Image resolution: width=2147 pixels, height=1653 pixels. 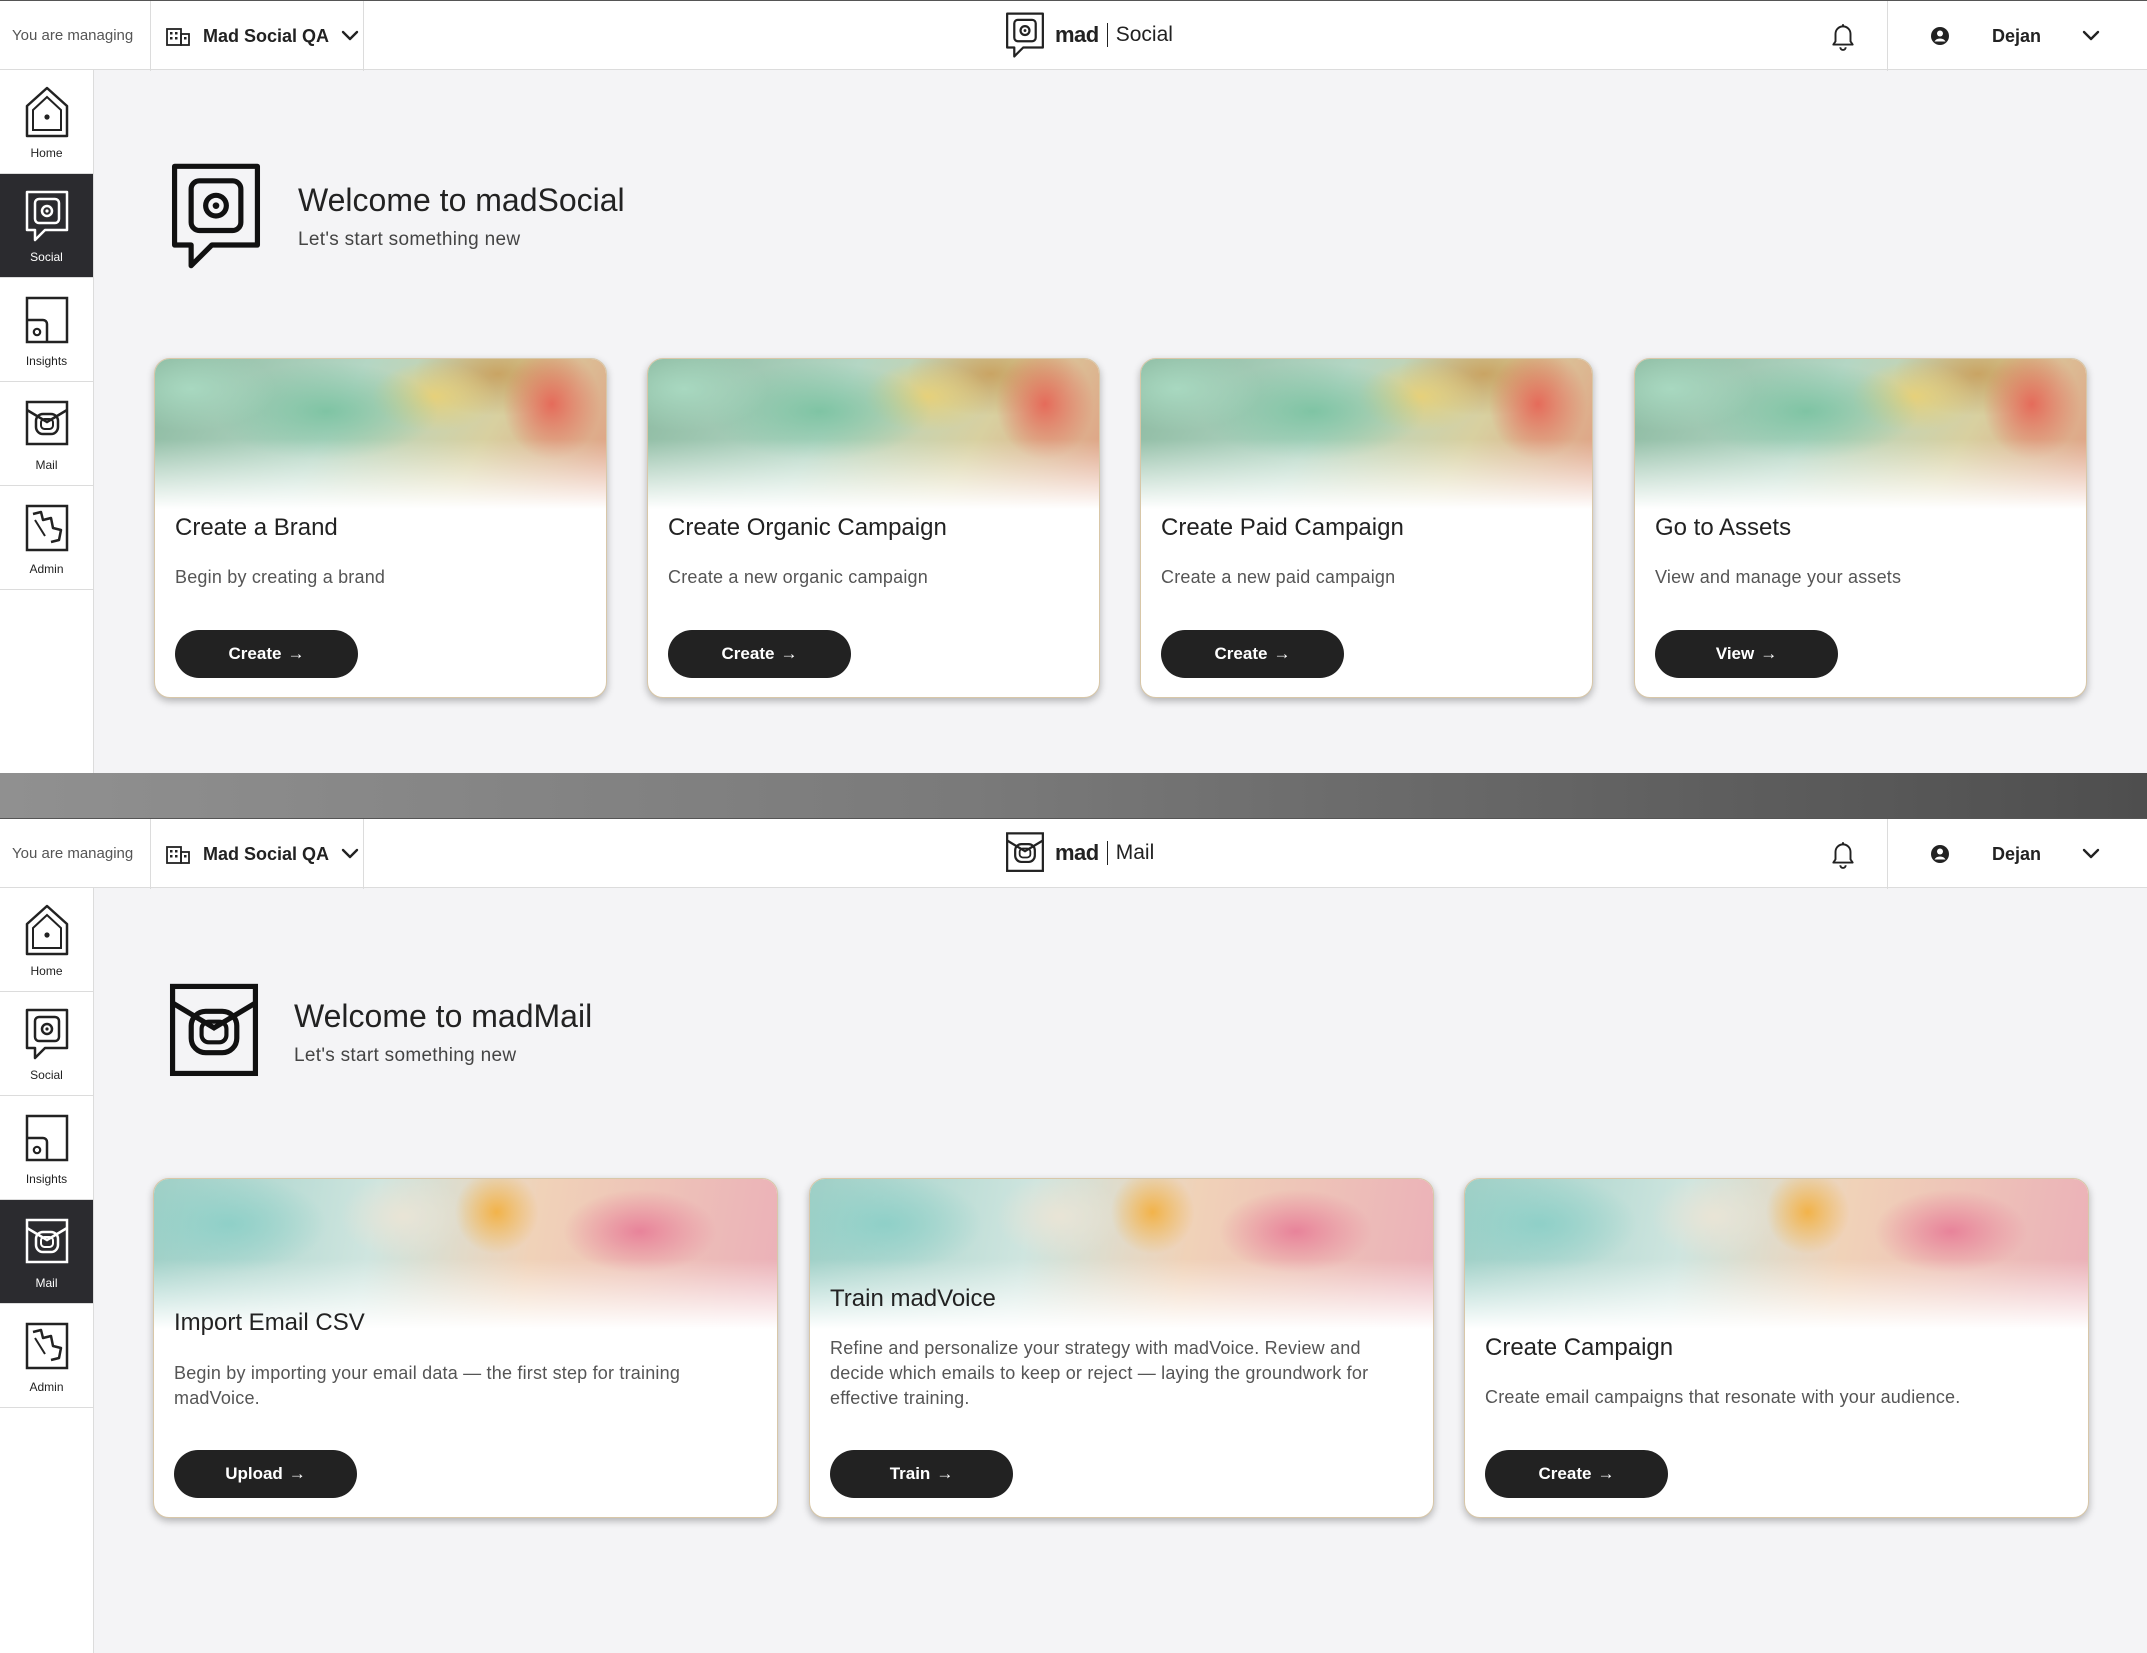 What do you see at coordinates (1252, 654) in the screenshot?
I see `create-paid-campaign-button: Create →` at bounding box center [1252, 654].